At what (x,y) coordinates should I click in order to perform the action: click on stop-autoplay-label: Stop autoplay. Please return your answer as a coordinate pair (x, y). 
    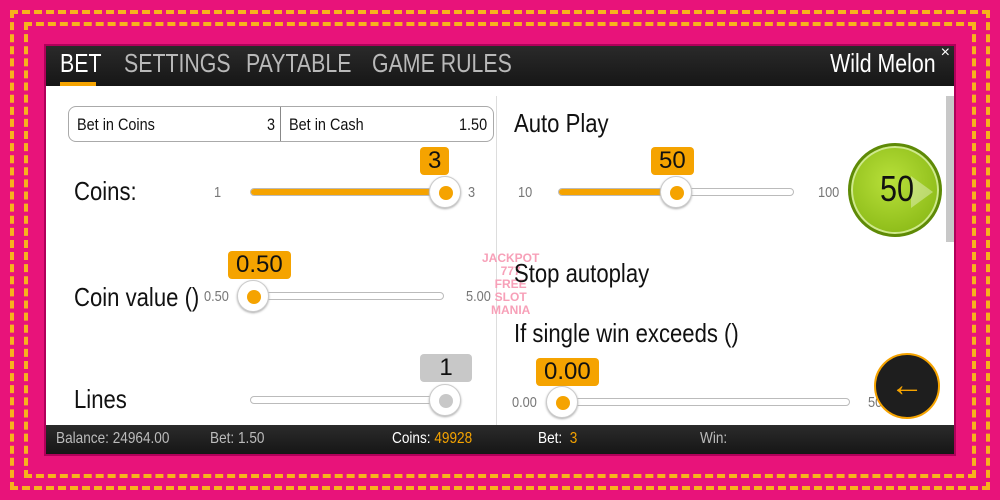
    Looking at the image, I should click on (582, 273).